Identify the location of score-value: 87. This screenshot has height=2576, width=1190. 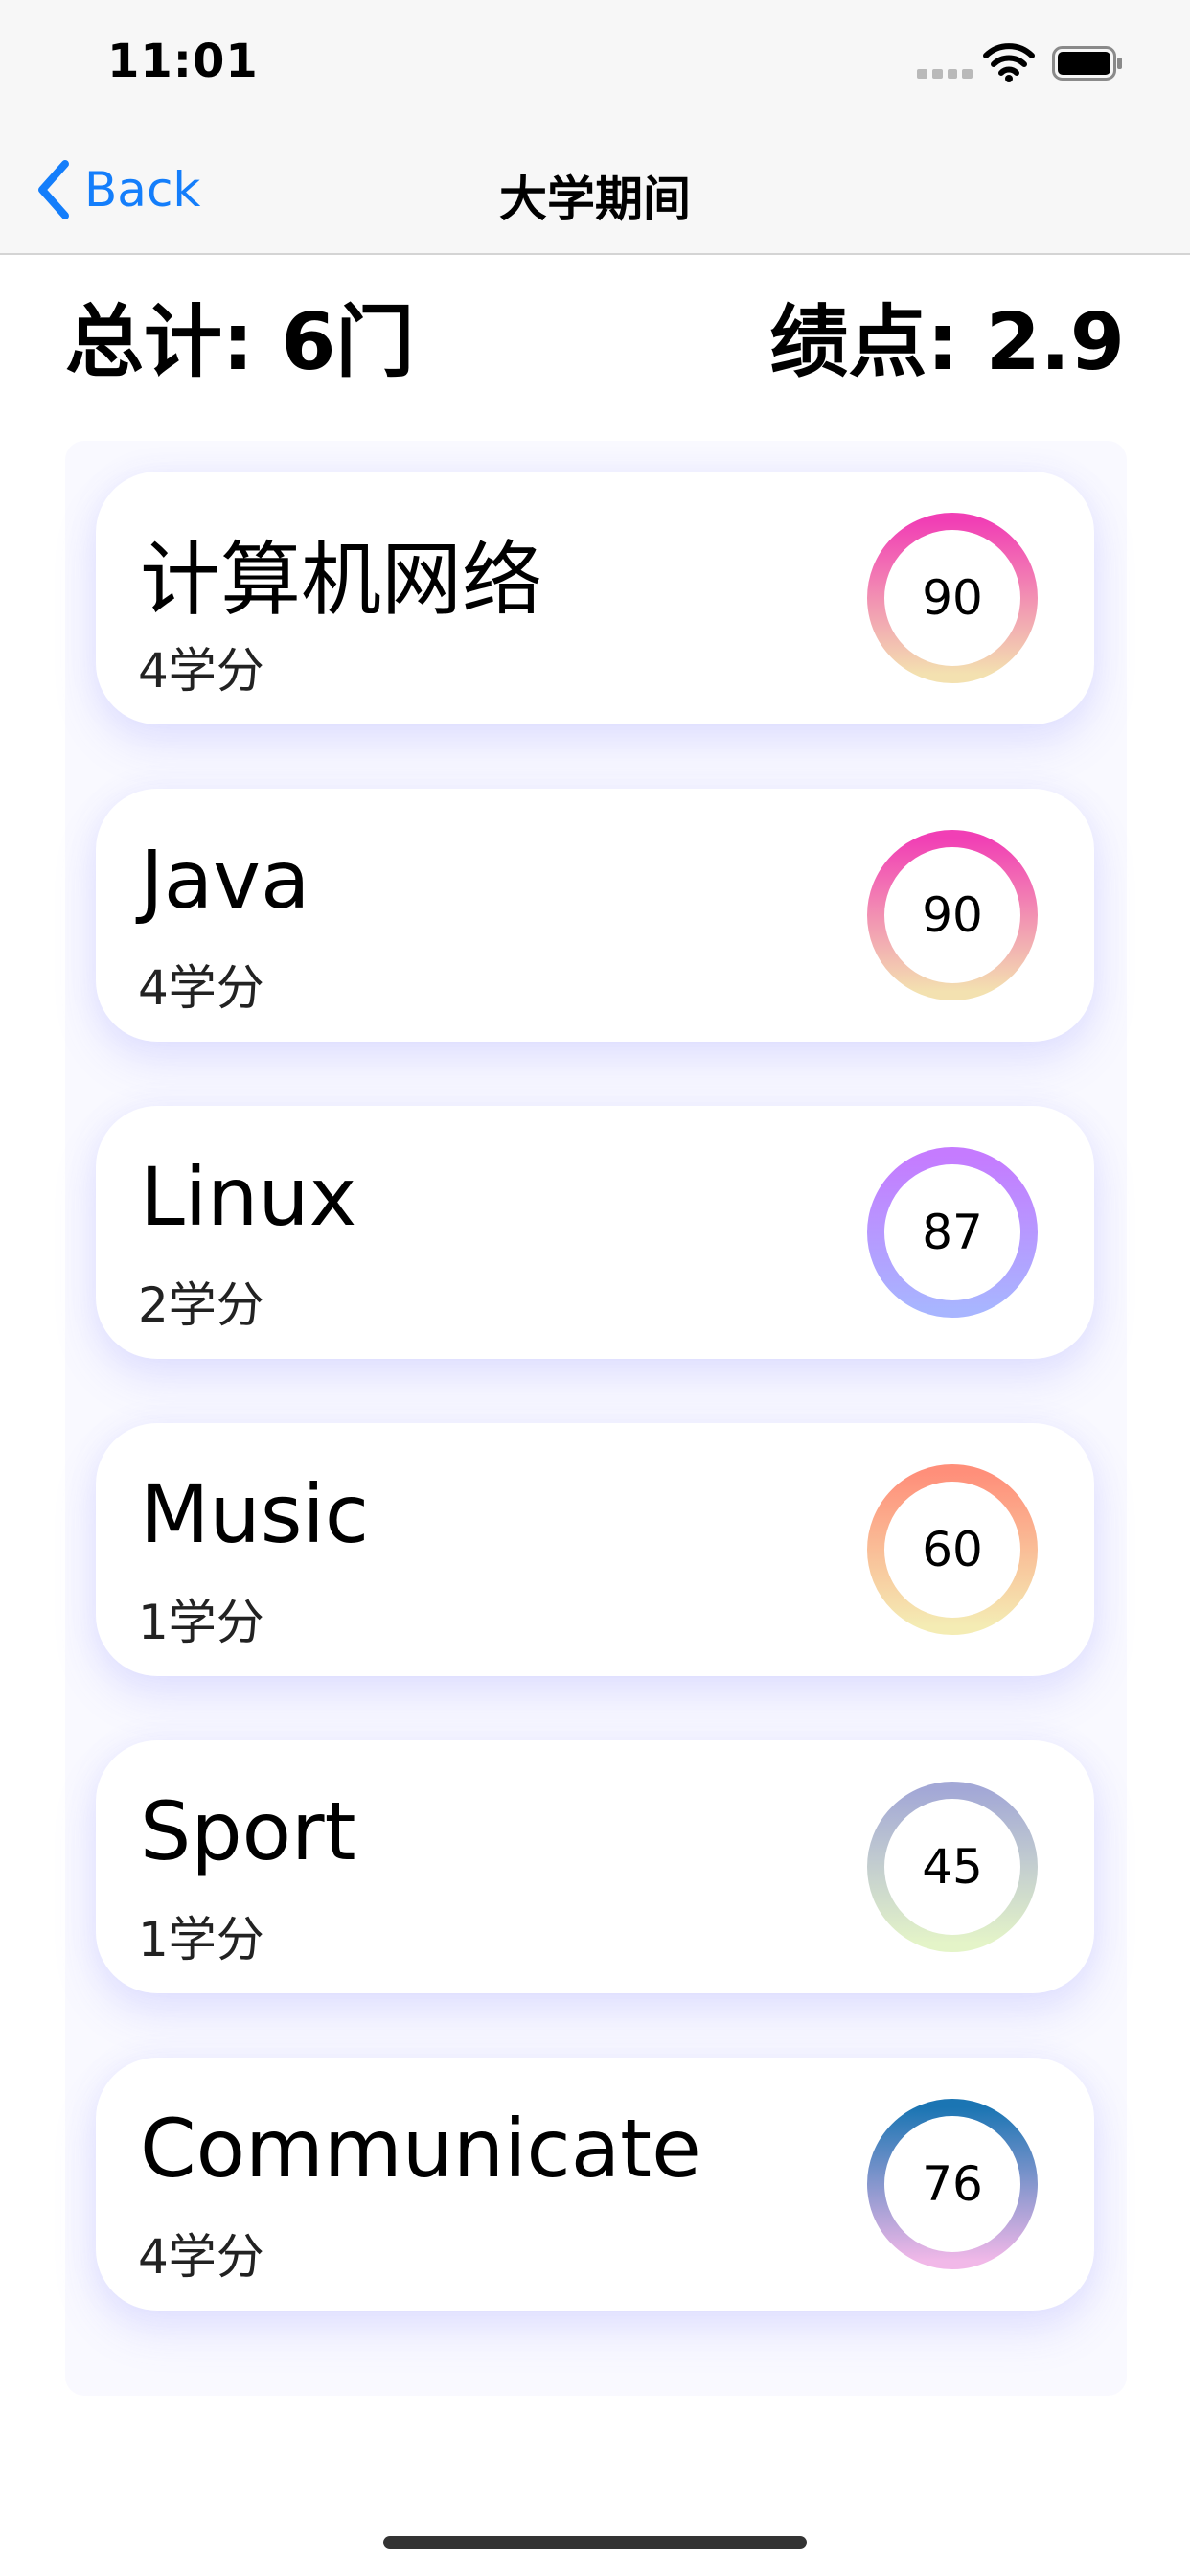
(952, 1232).